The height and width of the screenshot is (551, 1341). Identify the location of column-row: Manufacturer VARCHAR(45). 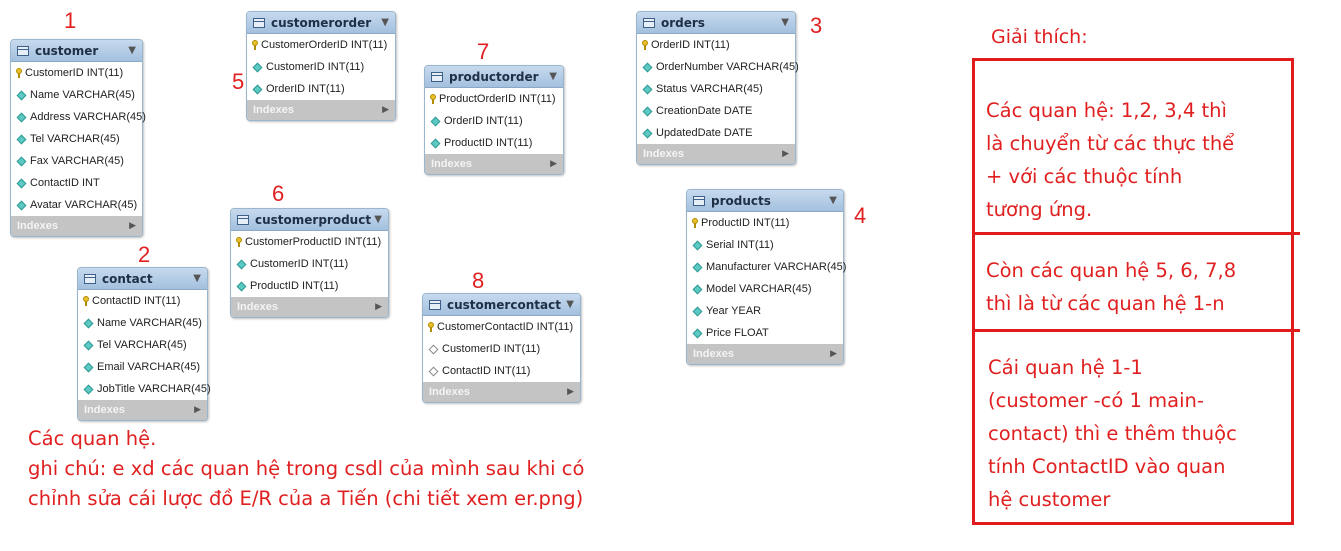
(766, 267).